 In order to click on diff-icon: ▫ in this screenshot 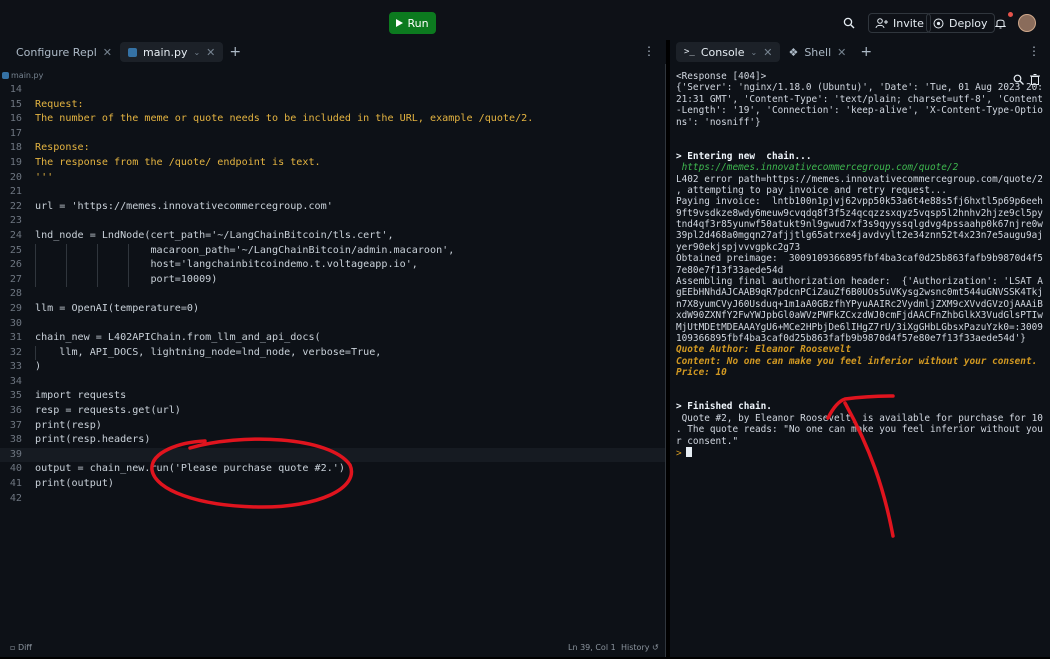, I will do `click(14, 647)`.